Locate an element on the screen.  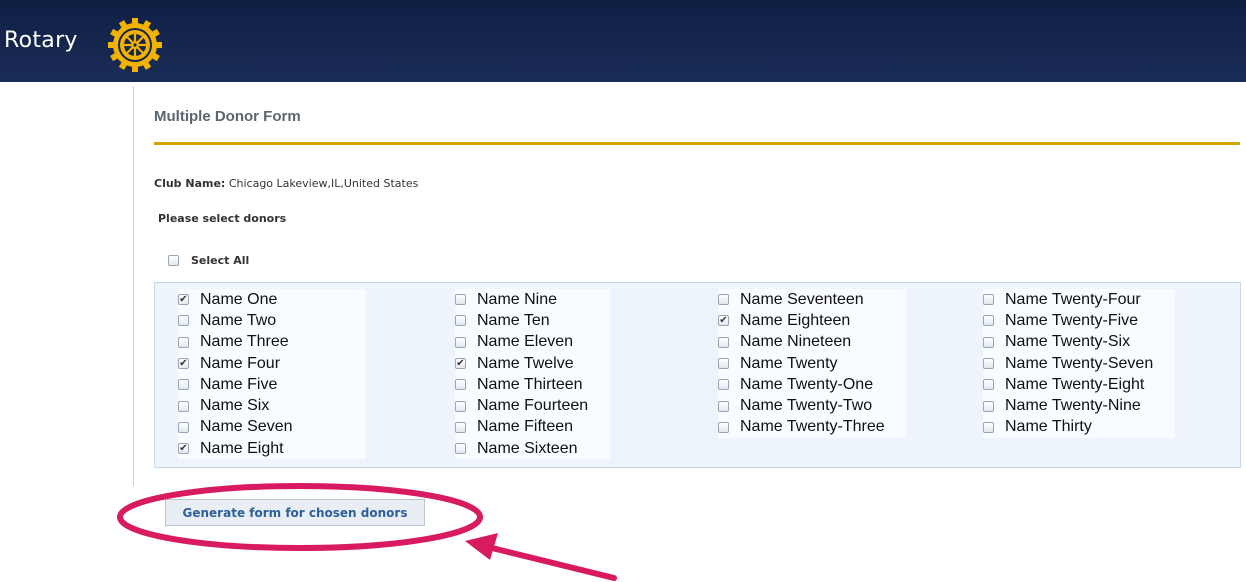
donor-name: Name Twenty-Seven is located at coordinates (1079, 363).